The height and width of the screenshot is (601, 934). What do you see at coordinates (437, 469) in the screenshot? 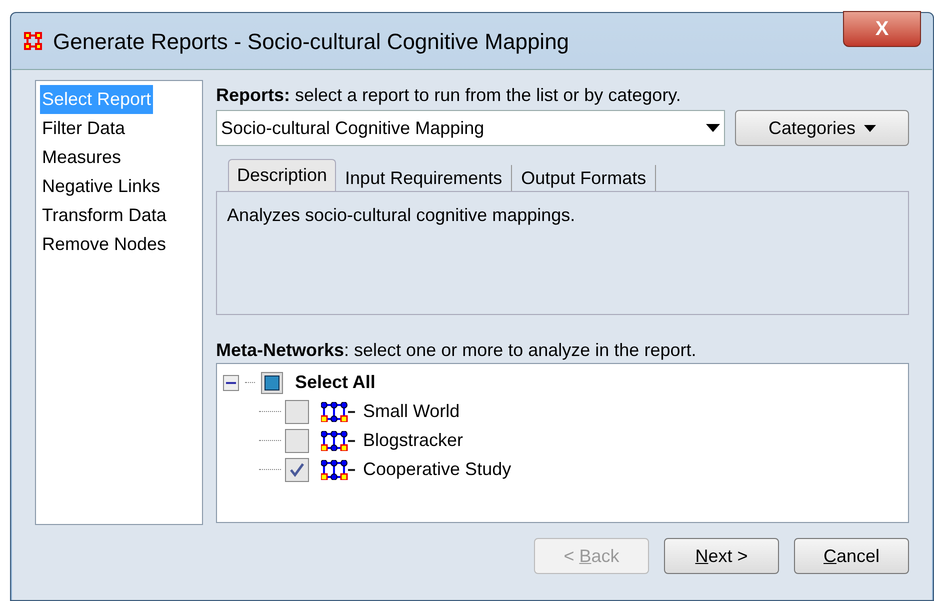
I see `tree-item-label: Cooperative Study` at bounding box center [437, 469].